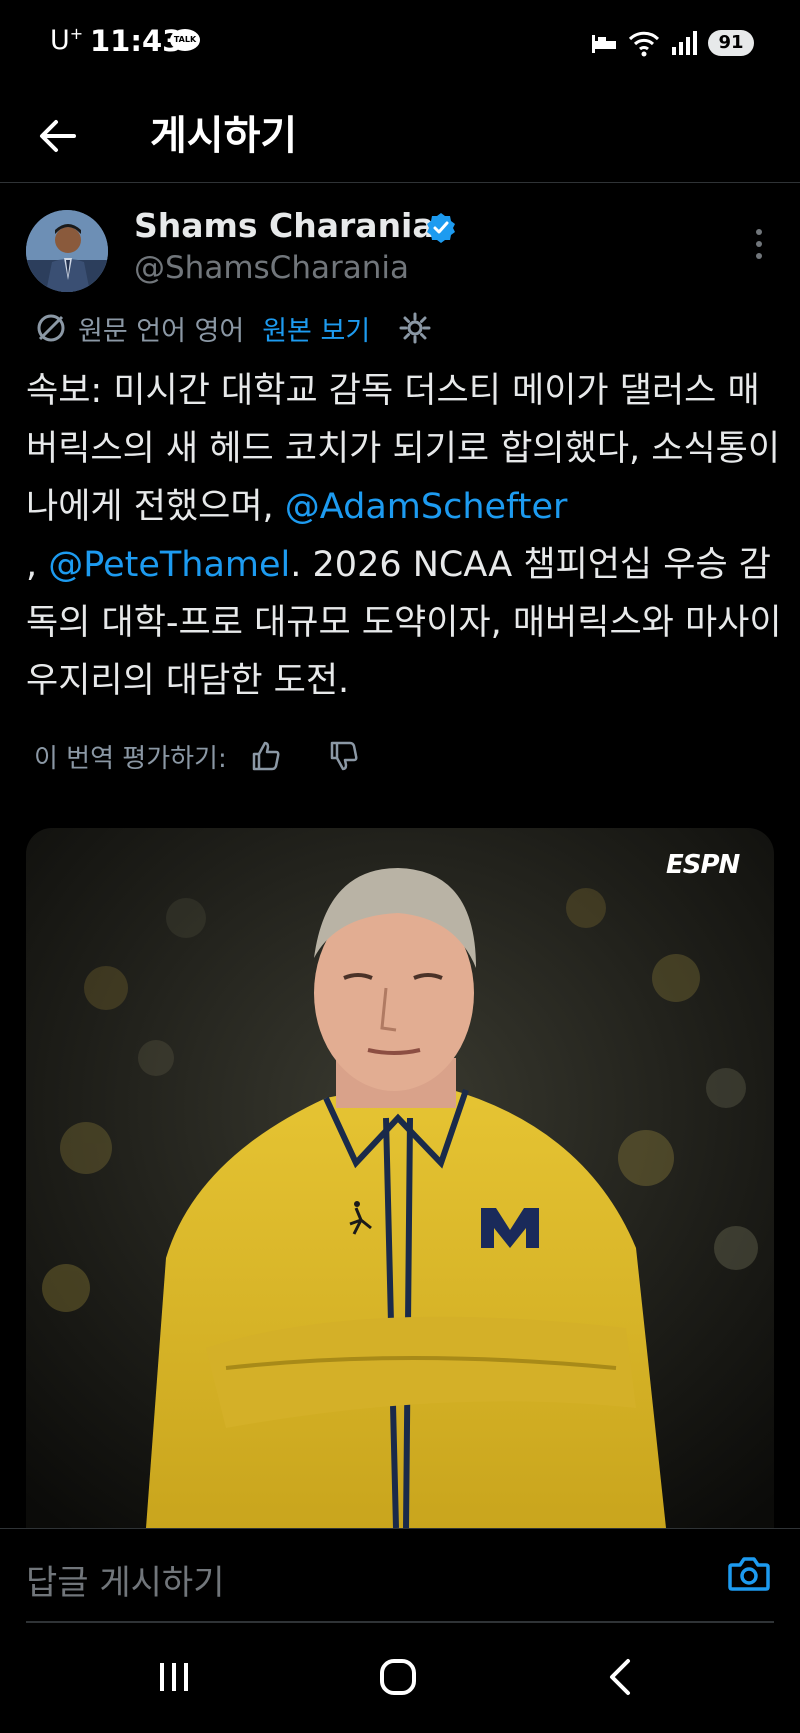 The image size is (800, 1733). I want to click on avatar, so click(67, 251).